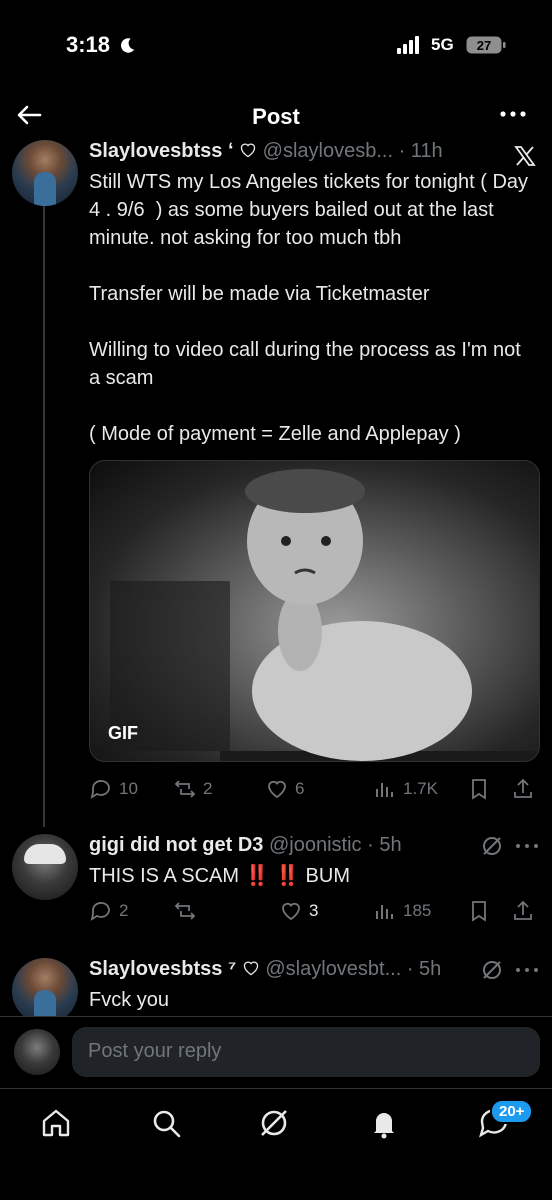 This screenshot has height=1200, width=552. I want to click on author-handle-time: @slaylovesbt... · 5h, so click(353, 969).